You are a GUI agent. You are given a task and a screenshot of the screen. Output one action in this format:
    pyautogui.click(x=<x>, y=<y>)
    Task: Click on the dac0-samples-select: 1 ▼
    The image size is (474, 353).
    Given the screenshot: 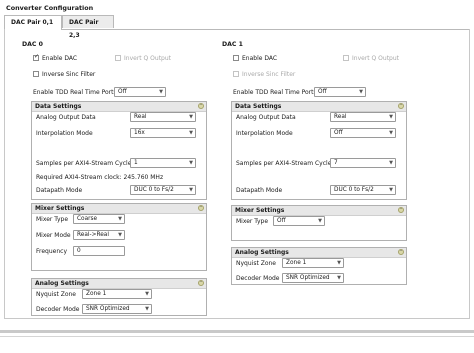 What is the action you would take?
    pyautogui.click(x=163, y=163)
    